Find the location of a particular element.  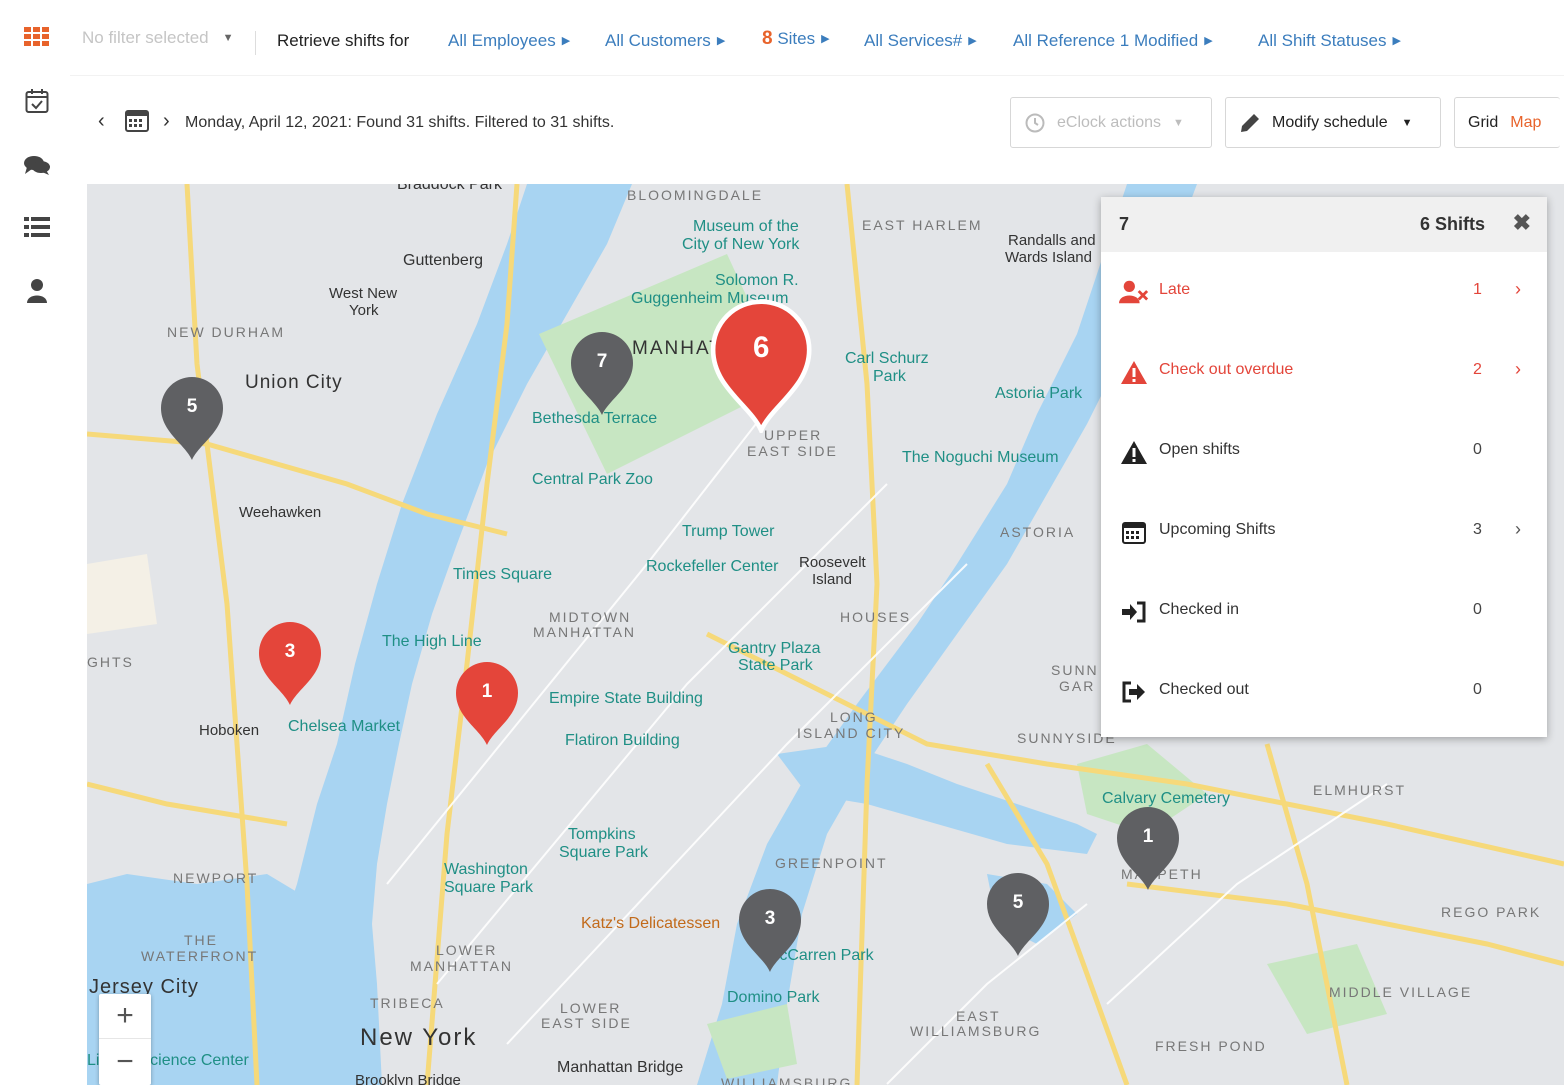

status-row-open-shifts: Open shifts 0 is located at coordinates (1324, 452).